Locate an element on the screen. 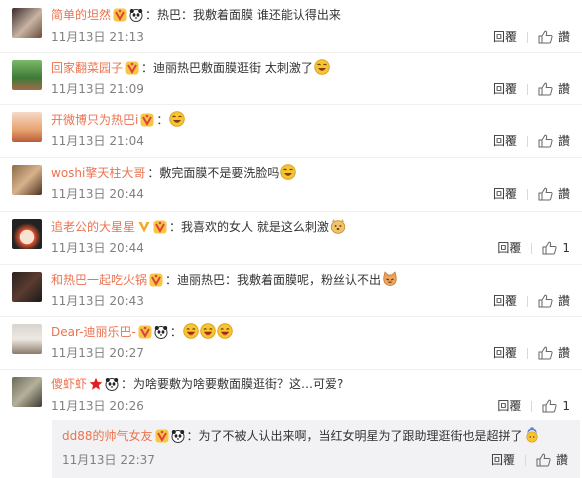 The height and width of the screenshot is (478, 582). comment-text: 为啥要敷为啥要敷面膜逛街？这…可爱? is located at coordinates (238, 384).